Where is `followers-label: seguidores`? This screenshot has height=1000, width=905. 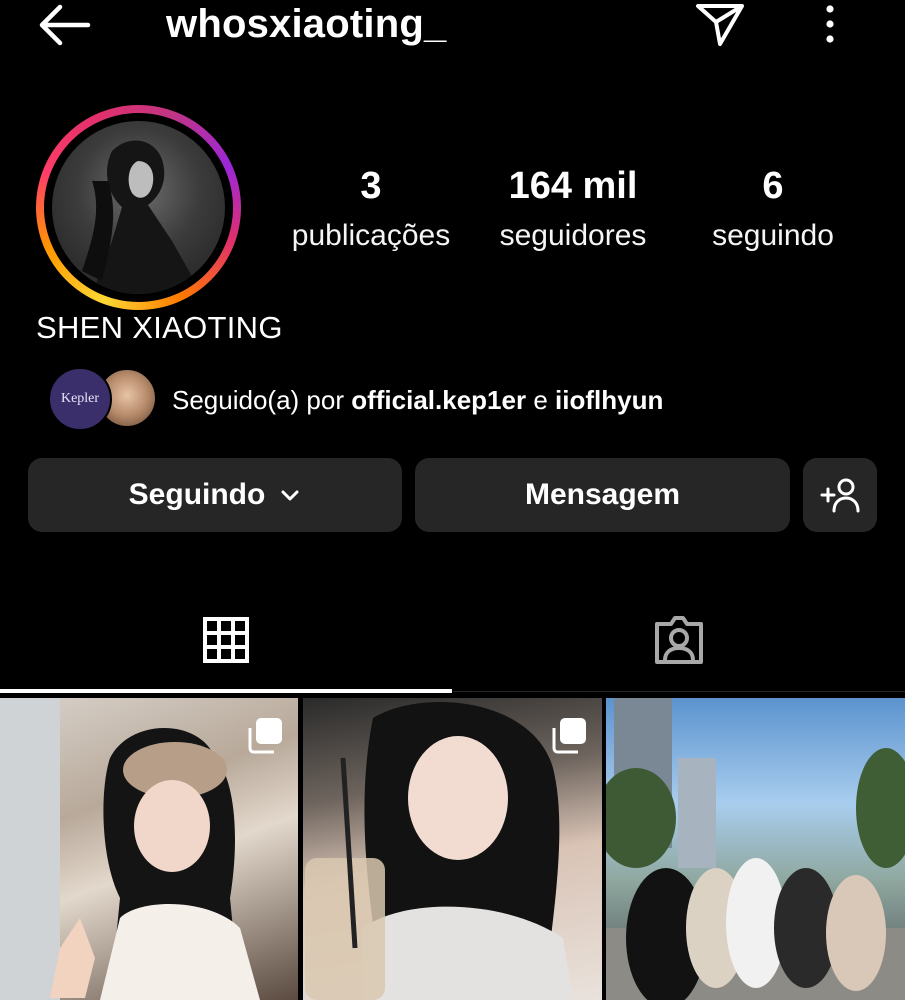
followers-label: seguidores is located at coordinates (573, 235).